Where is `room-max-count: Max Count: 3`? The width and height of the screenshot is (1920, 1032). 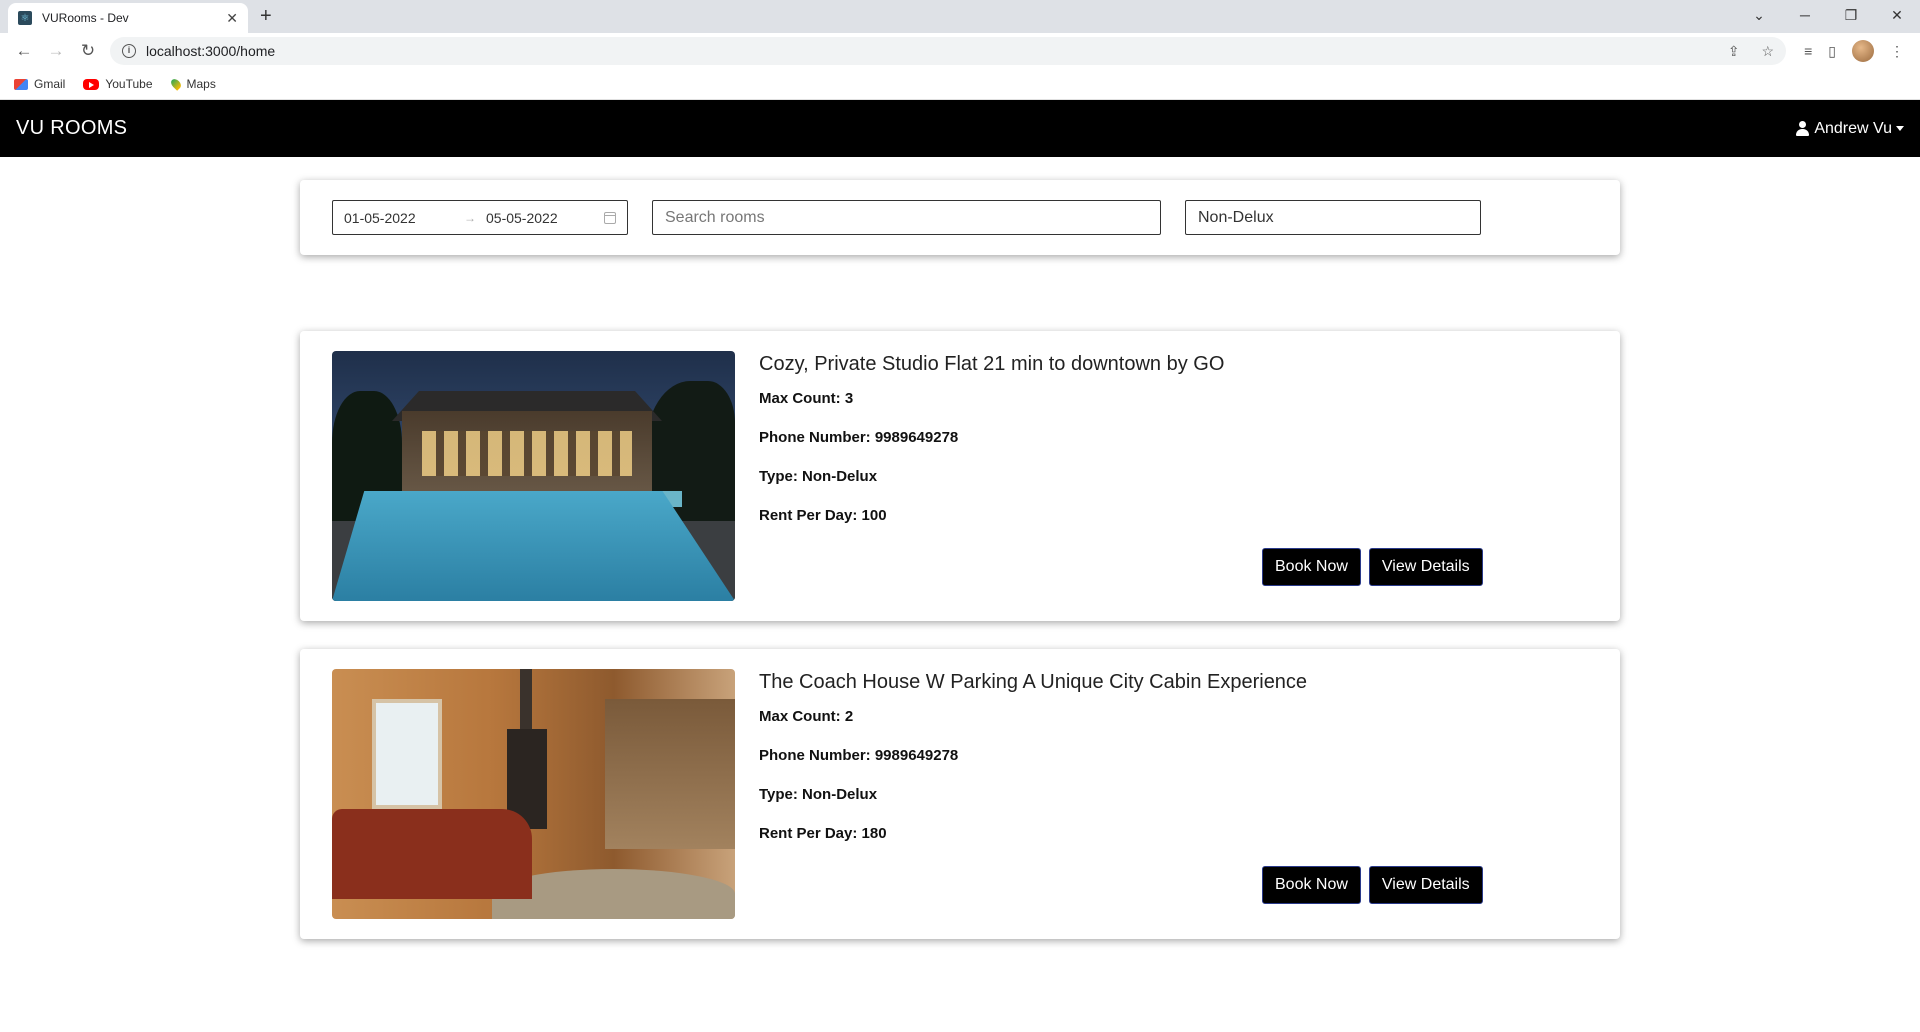 room-max-count: Max Count: 3 is located at coordinates (806, 398).